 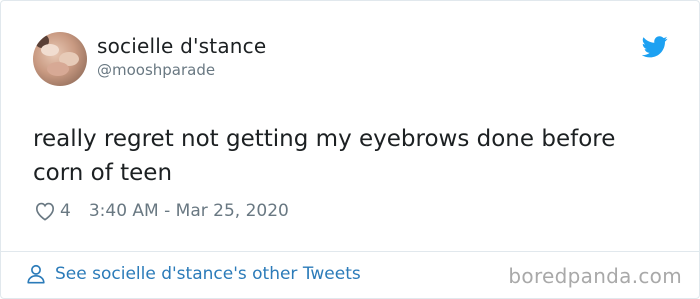 I want to click on avatar, so click(x=60, y=59).